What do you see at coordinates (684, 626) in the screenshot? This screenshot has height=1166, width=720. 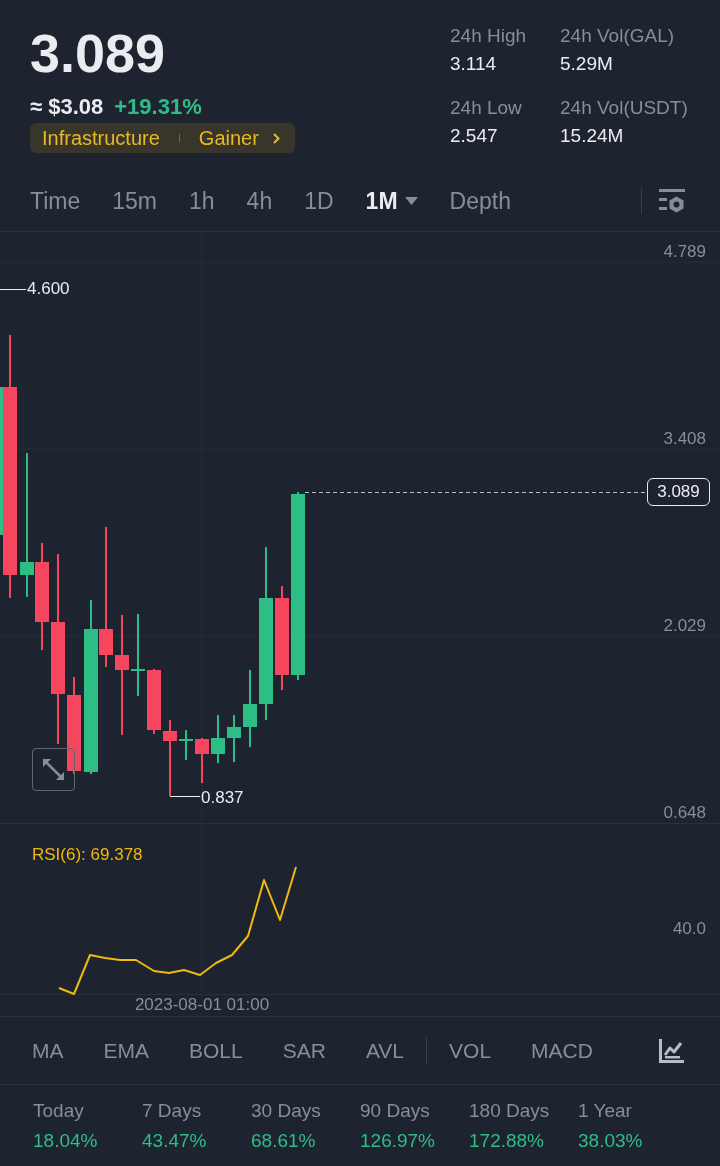 I see `price-axis-label: 2.029` at bounding box center [684, 626].